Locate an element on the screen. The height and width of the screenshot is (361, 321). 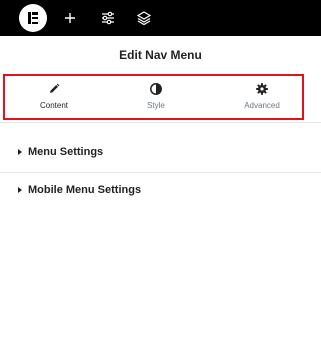
tab-advanced-label: Advanced is located at coordinates (262, 105).